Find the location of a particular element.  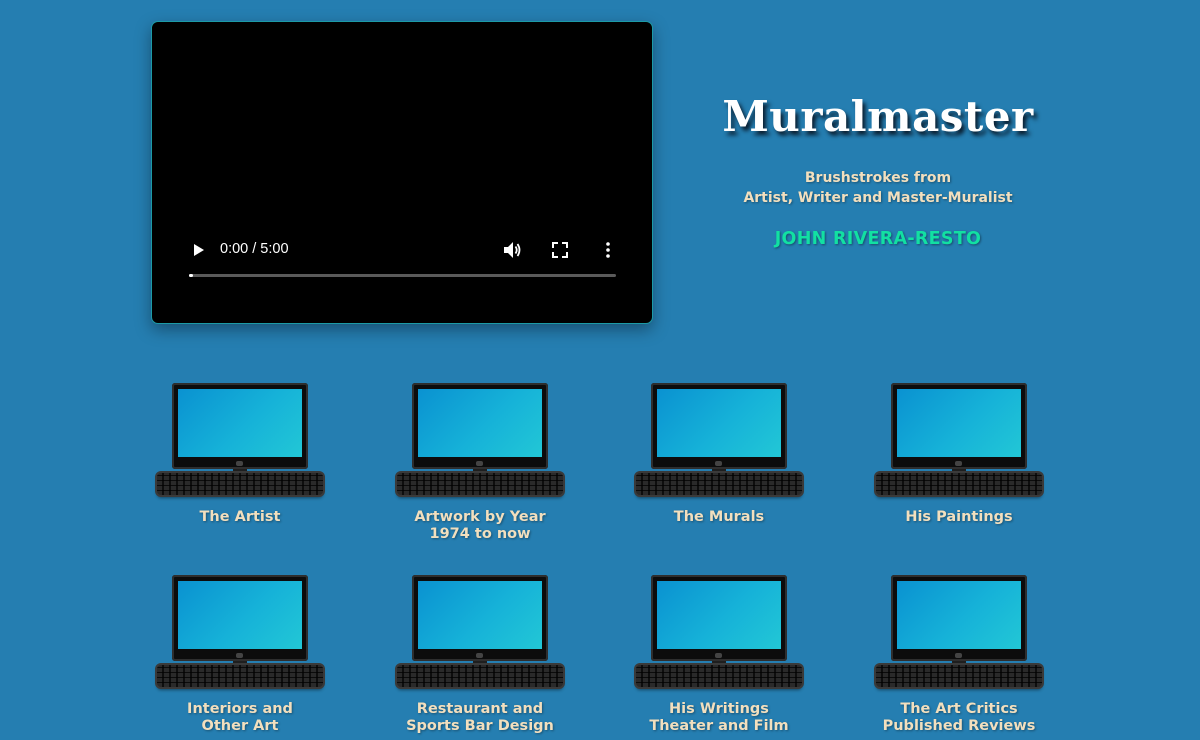

tile-label: Artwork by Year 1974 to now is located at coordinates (480, 526).